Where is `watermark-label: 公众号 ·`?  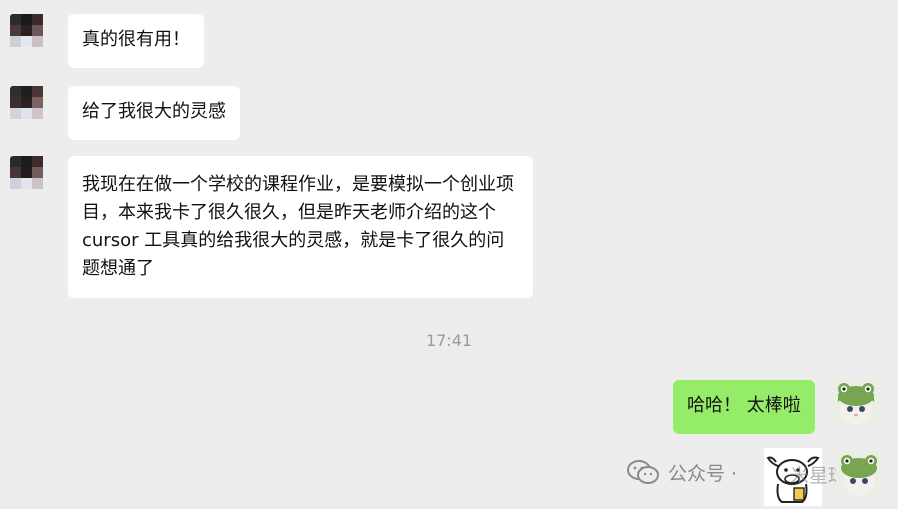 watermark-label: 公众号 · is located at coordinates (703, 473).